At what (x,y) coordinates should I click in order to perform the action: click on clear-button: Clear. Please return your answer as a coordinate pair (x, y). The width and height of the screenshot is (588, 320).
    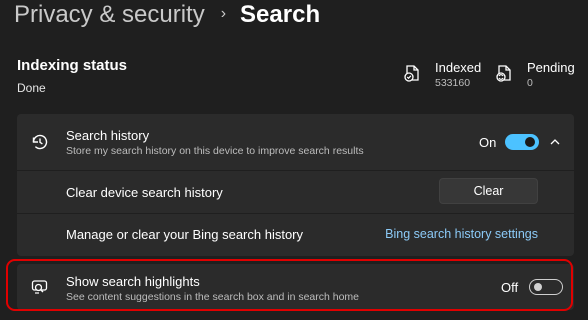
    Looking at the image, I should click on (488, 191).